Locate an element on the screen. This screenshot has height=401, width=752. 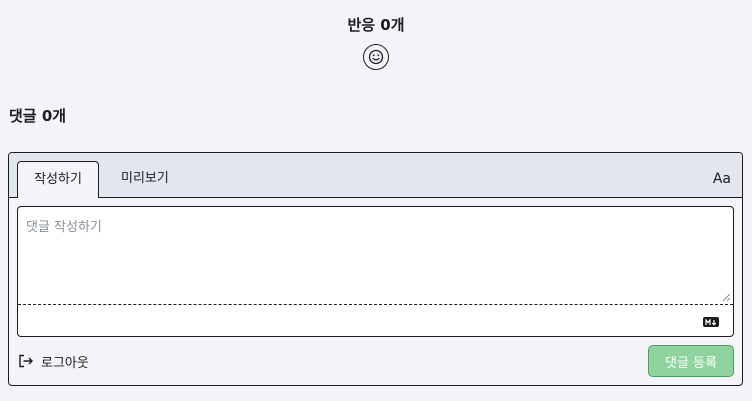
logout-link: 로그아웃 is located at coordinates (53, 361).